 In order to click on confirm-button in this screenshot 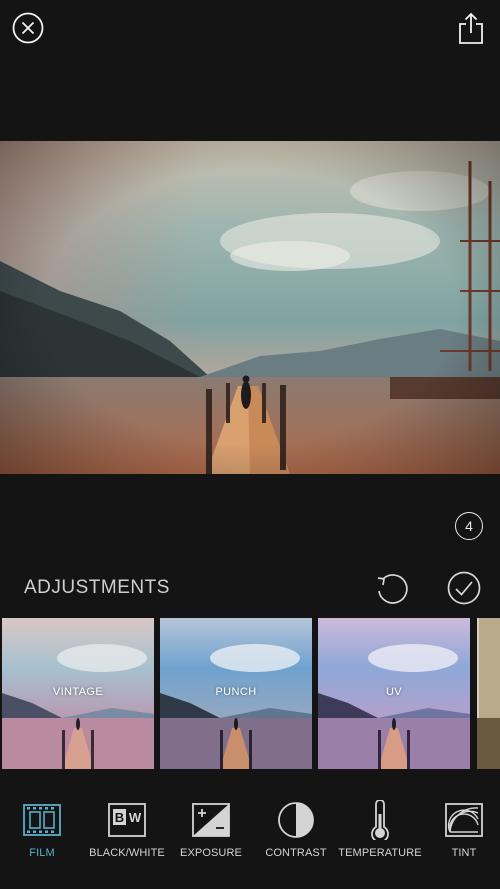, I will do `click(464, 588)`.